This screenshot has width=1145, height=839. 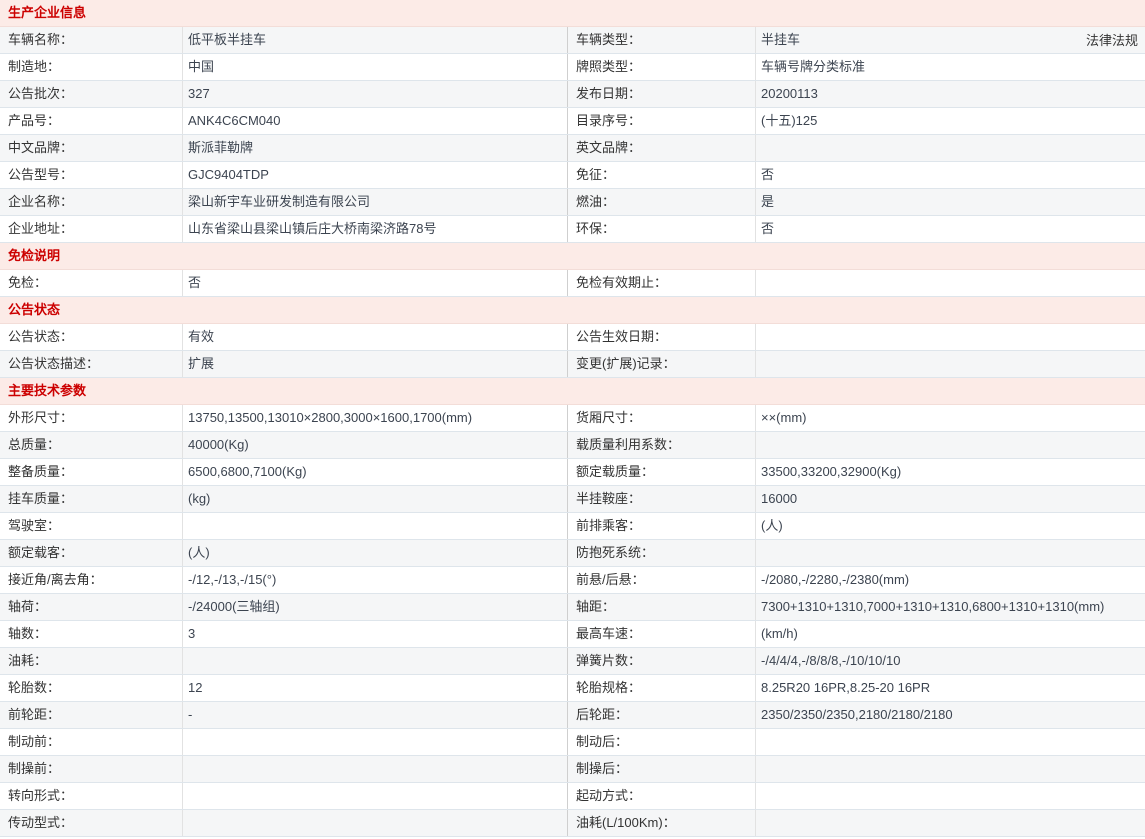 What do you see at coordinates (662, 796) in the screenshot?
I see `field-label: 起动方式：` at bounding box center [662, 796].